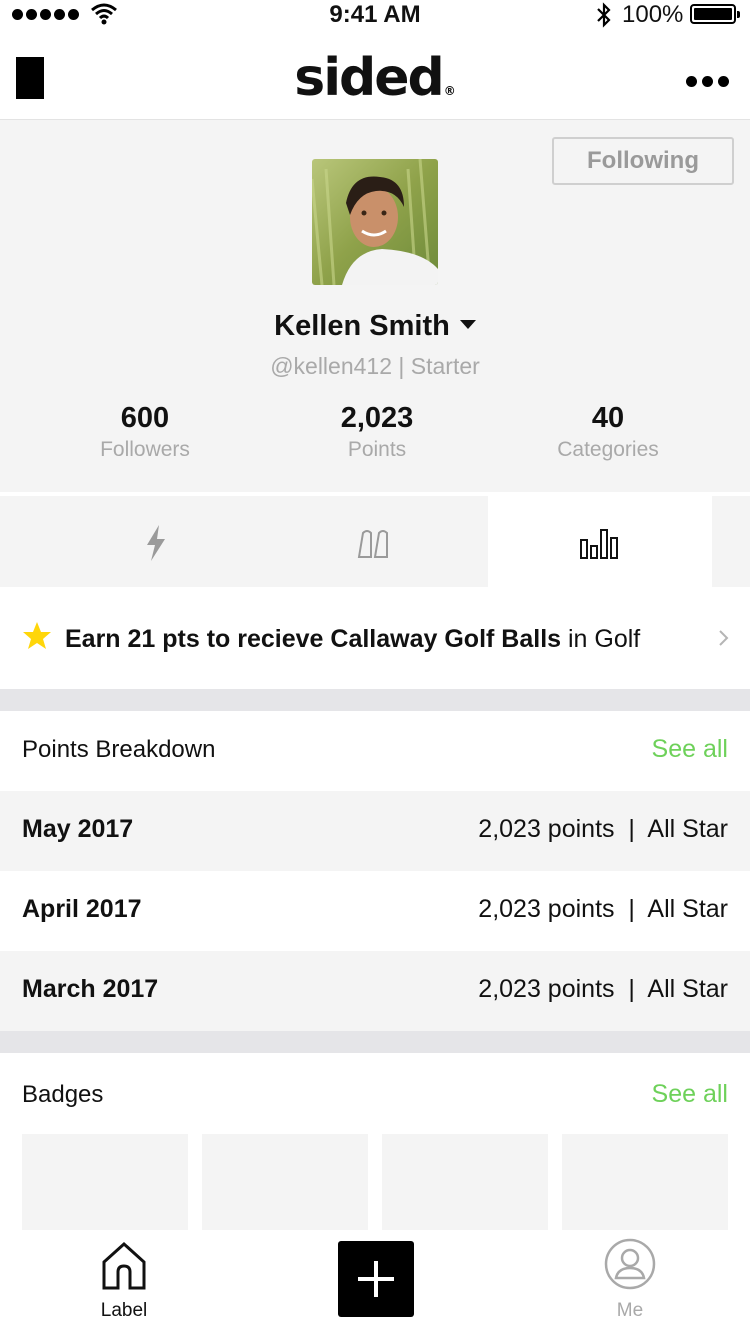 The width and height of the screenshot is (750, 1320). I want to click on star-icon, so click(37, 635).